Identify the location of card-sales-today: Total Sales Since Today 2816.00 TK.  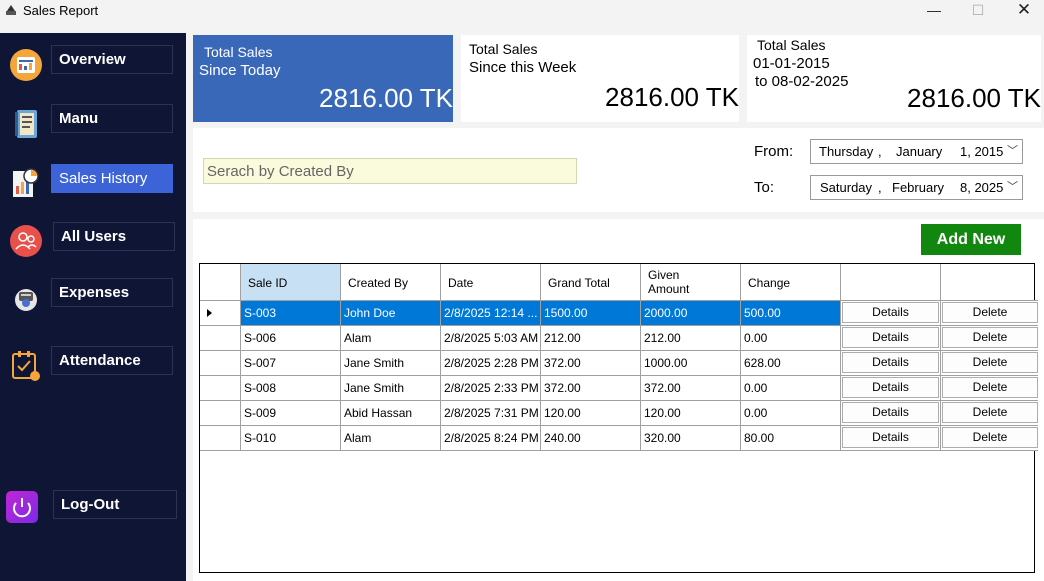
(323, 78).